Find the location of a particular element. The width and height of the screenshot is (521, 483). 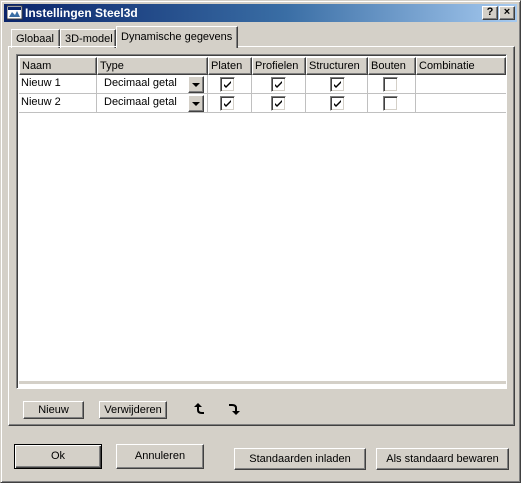

move-down-button is located at coordinates (235, 409).